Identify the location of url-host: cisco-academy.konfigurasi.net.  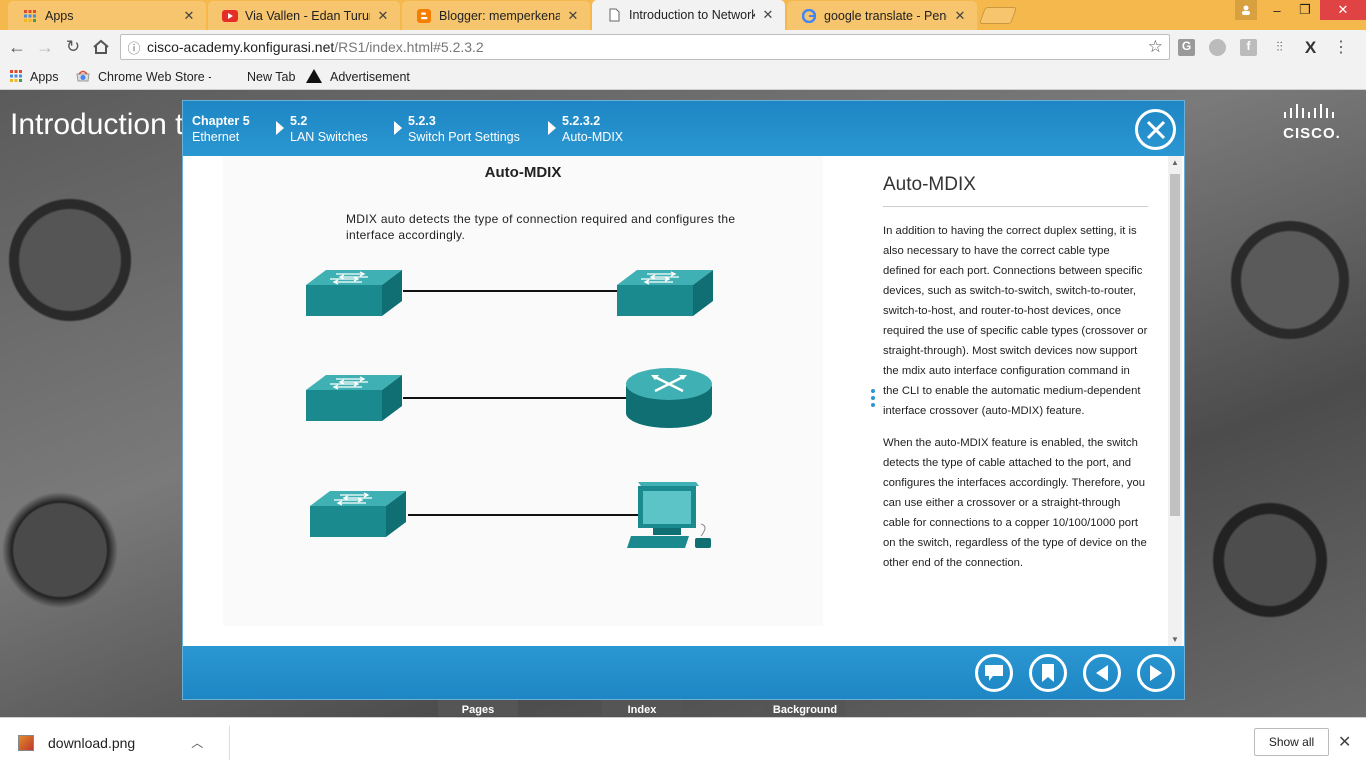
(241, 47).